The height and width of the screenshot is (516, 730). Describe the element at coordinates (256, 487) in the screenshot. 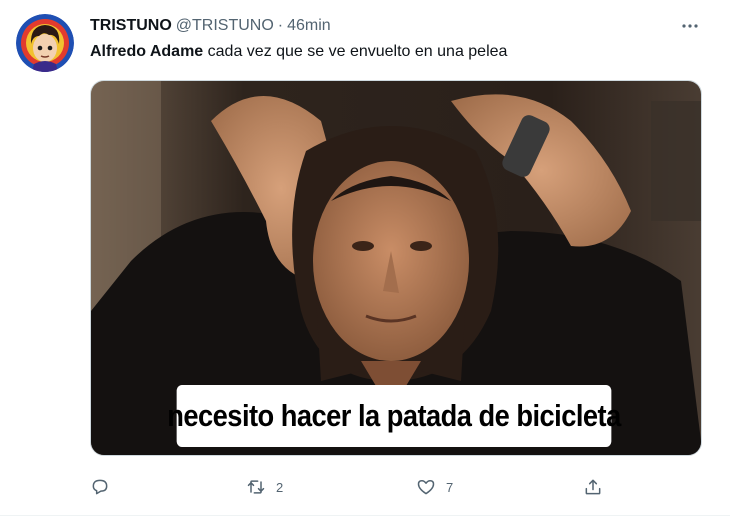

I see `retweet-icon` at that location.